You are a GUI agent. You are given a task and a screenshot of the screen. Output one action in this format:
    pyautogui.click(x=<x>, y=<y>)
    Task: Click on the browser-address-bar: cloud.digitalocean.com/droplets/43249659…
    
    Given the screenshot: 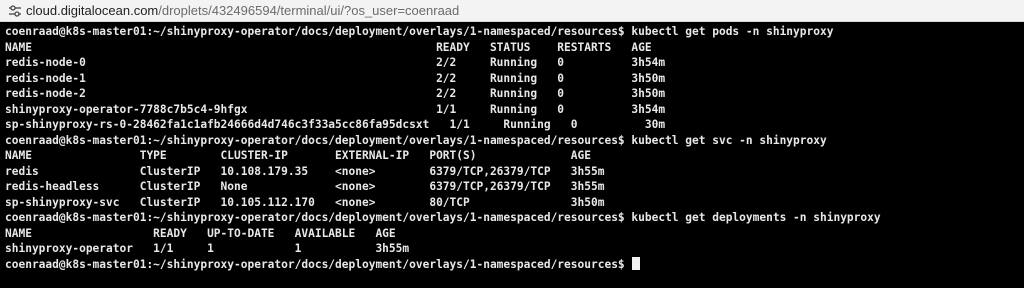 What is the action you would take?
    pyautogui.click(x=512, y=11)
    